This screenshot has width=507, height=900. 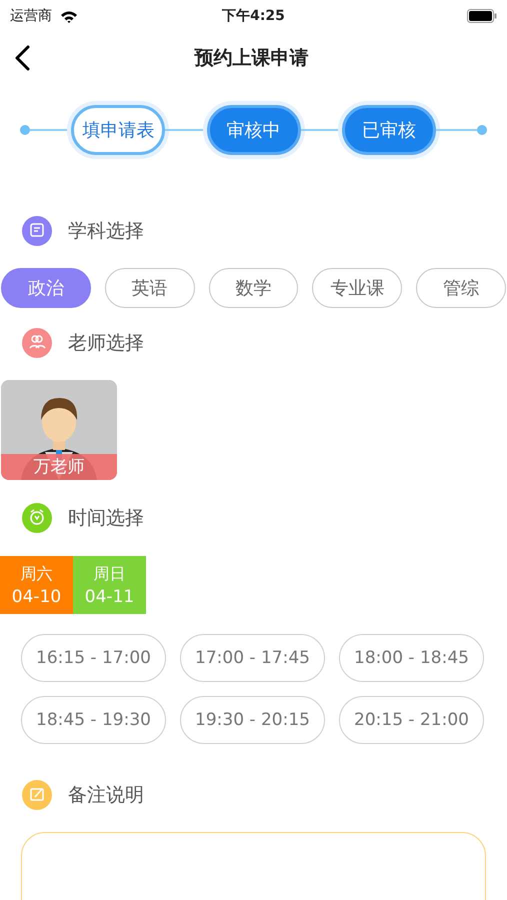 What do you see at coordinates (481, 16) in the screenshot?
I see `battery-icon` at bounding box center [481, 16].